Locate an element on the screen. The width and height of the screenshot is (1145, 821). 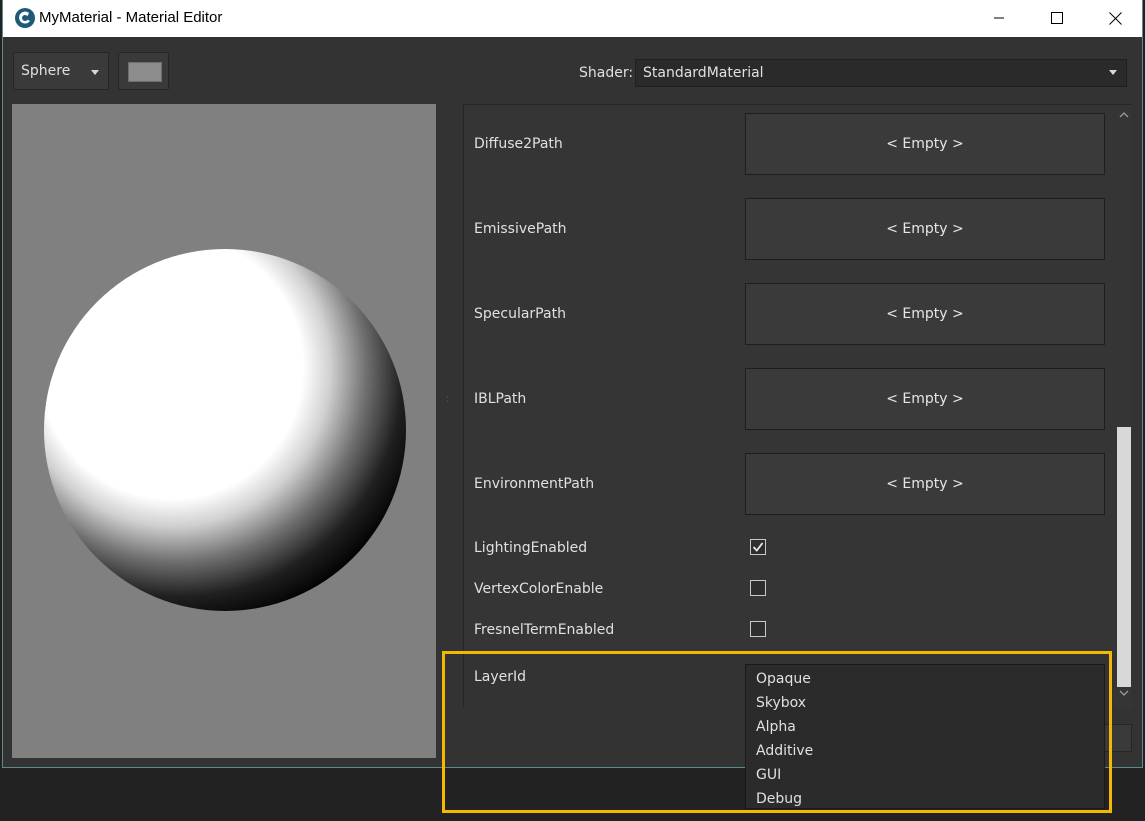
maximize-button is located at coordinates (1057, 18).